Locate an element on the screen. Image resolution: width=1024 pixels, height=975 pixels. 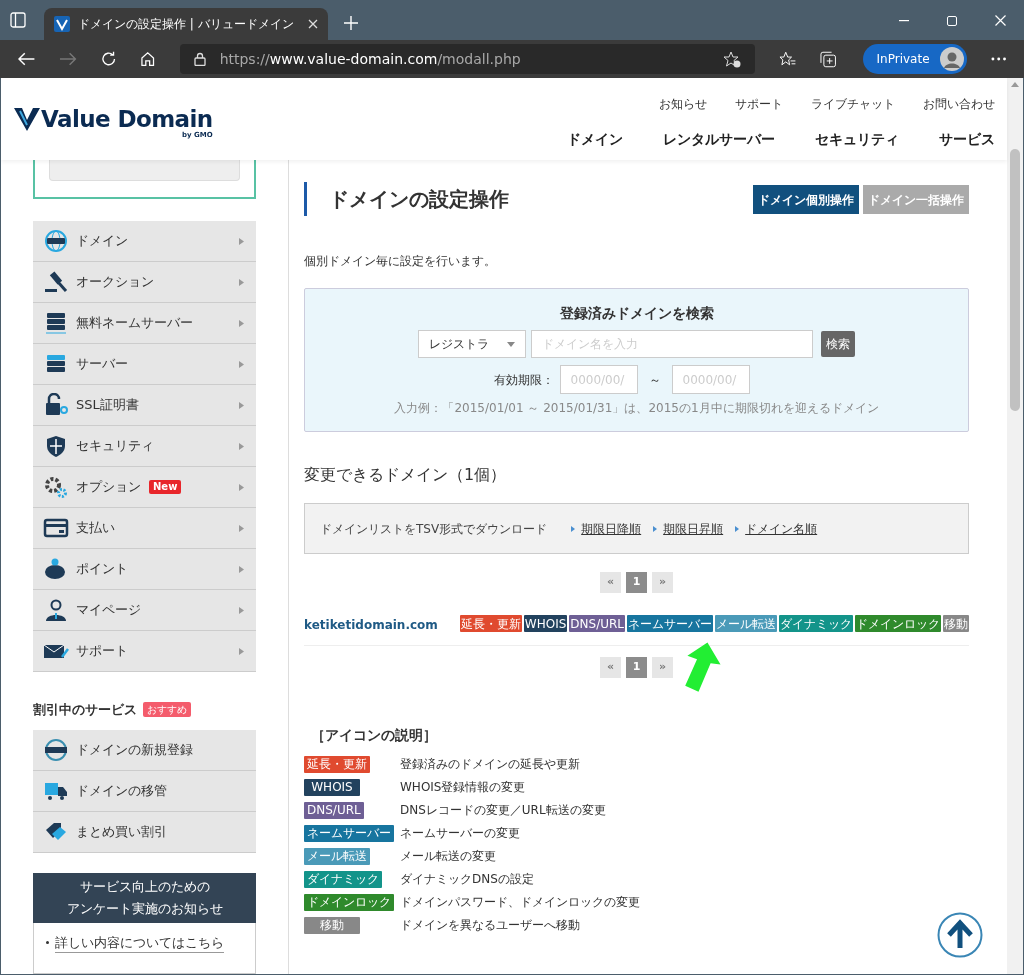
dropdown-caret-icon is located at coordinates (511, 344).